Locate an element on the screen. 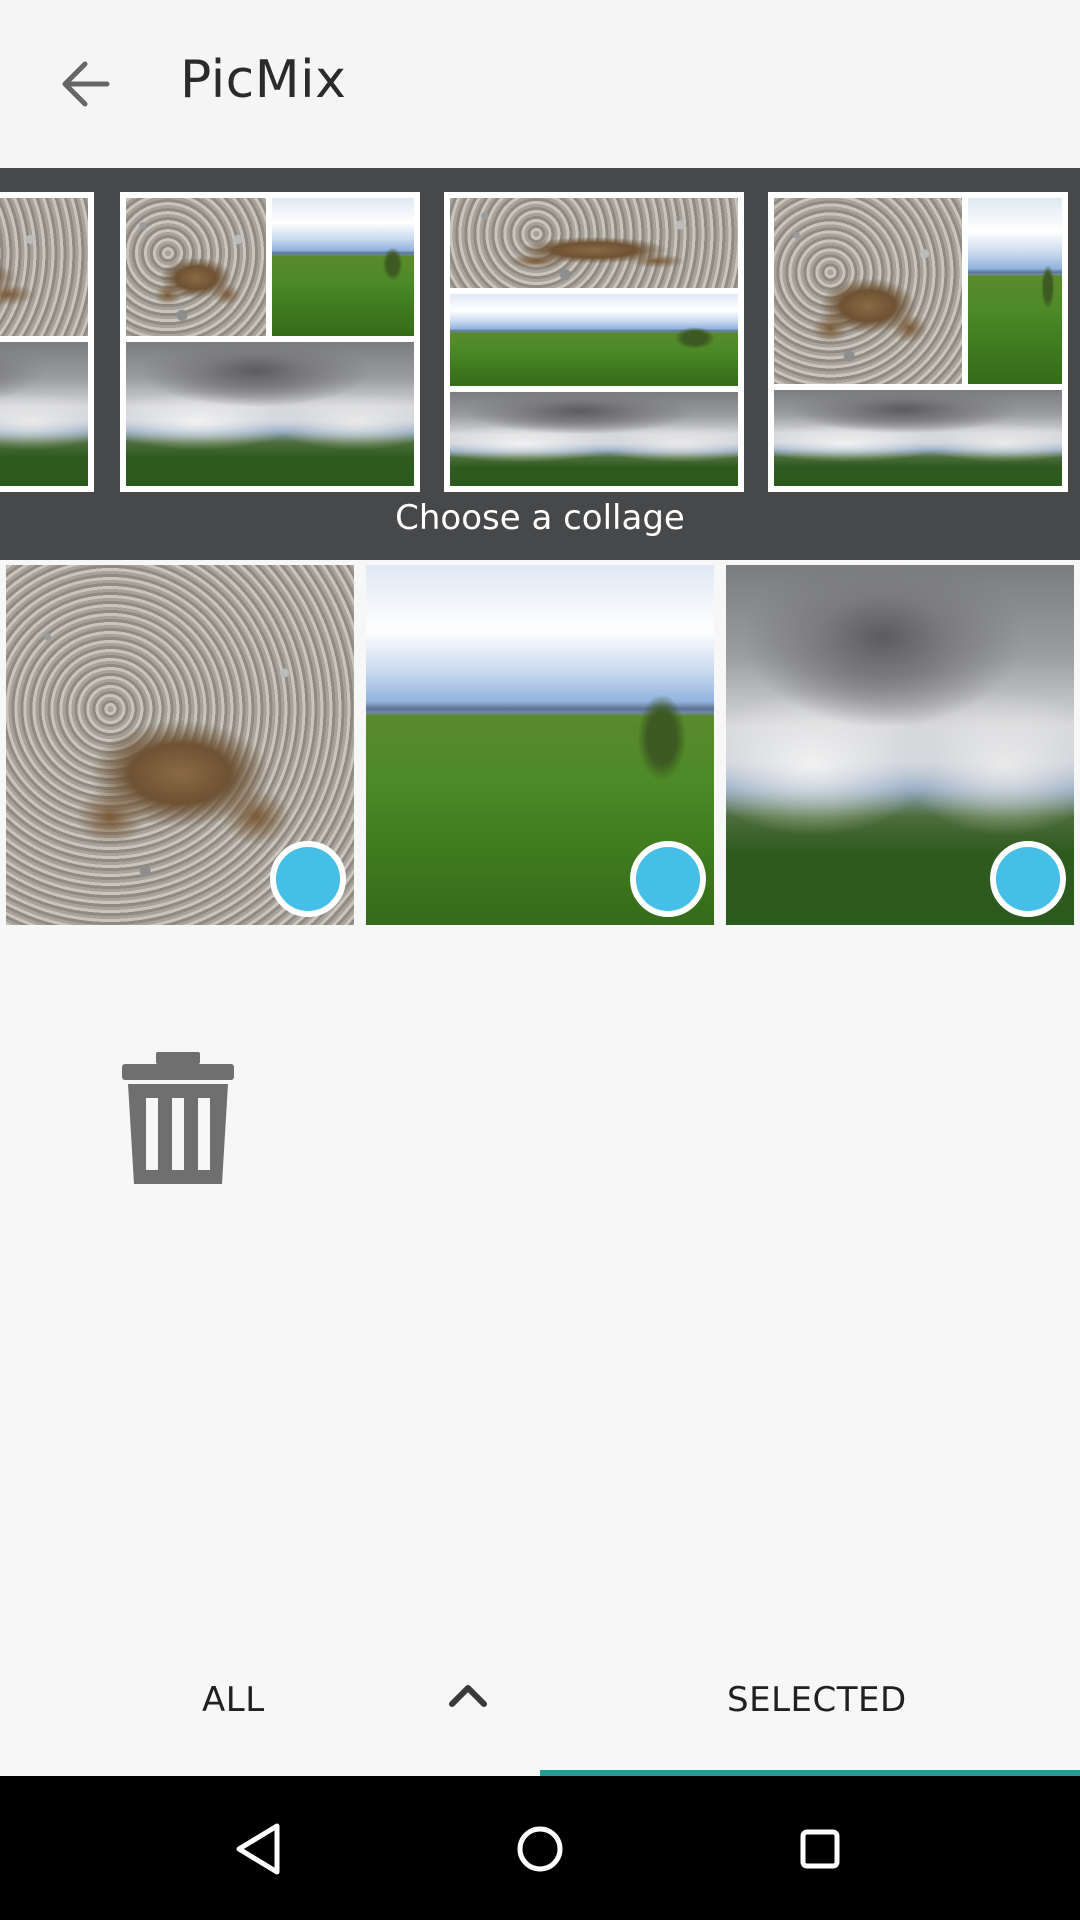 The height and width of the screenshot is (1920, 1080). arrow-back-icon is located at coordinates (86, 84).